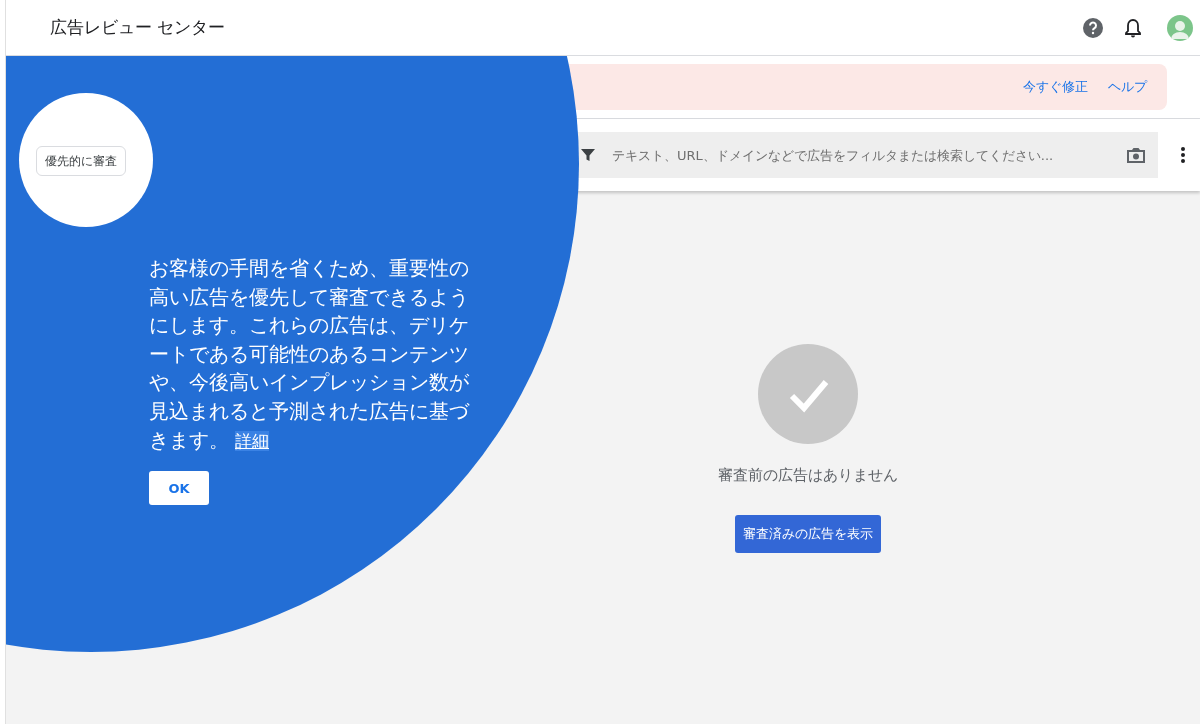  Describe the element at coordinates (808, 475) in the screenshot. I see `empty-message: 審査前の広告はありません` at that location.